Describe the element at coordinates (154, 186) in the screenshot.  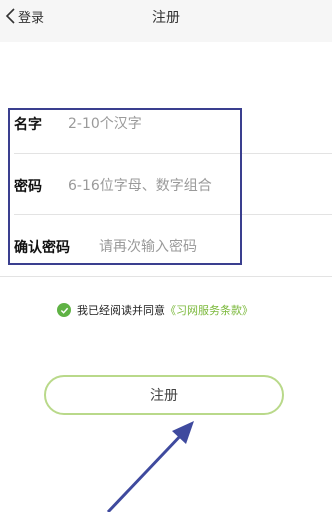
I see `password-input` at that location.